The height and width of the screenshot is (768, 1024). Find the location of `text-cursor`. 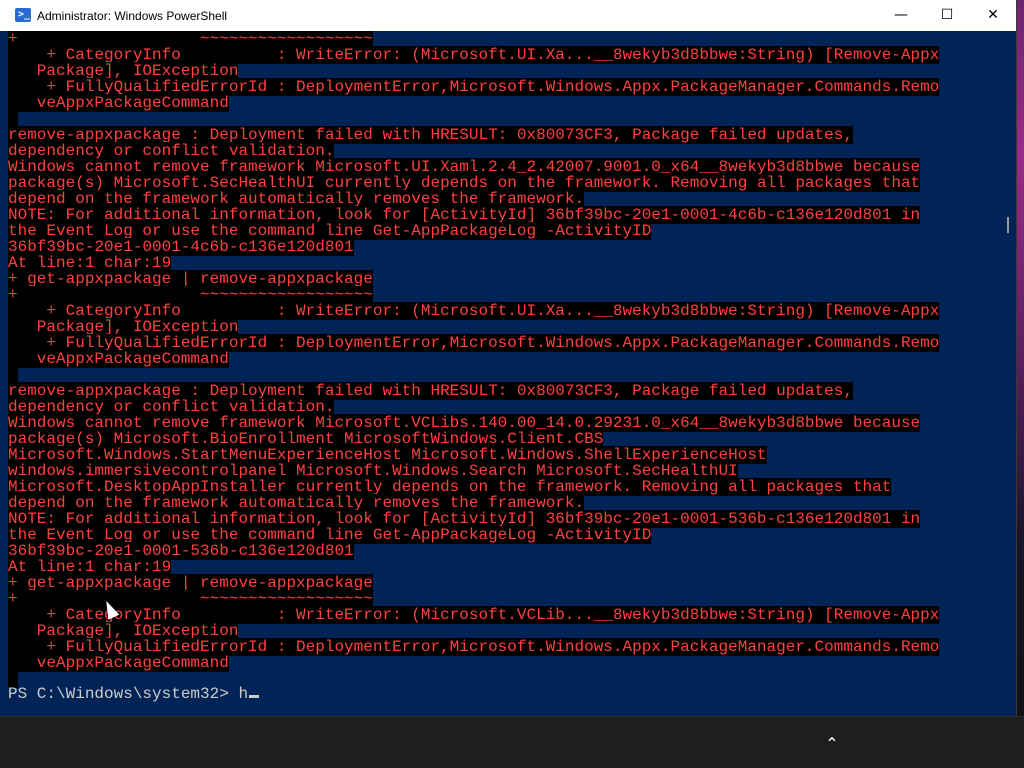

text-cursor is located at coordinates (254, 696).